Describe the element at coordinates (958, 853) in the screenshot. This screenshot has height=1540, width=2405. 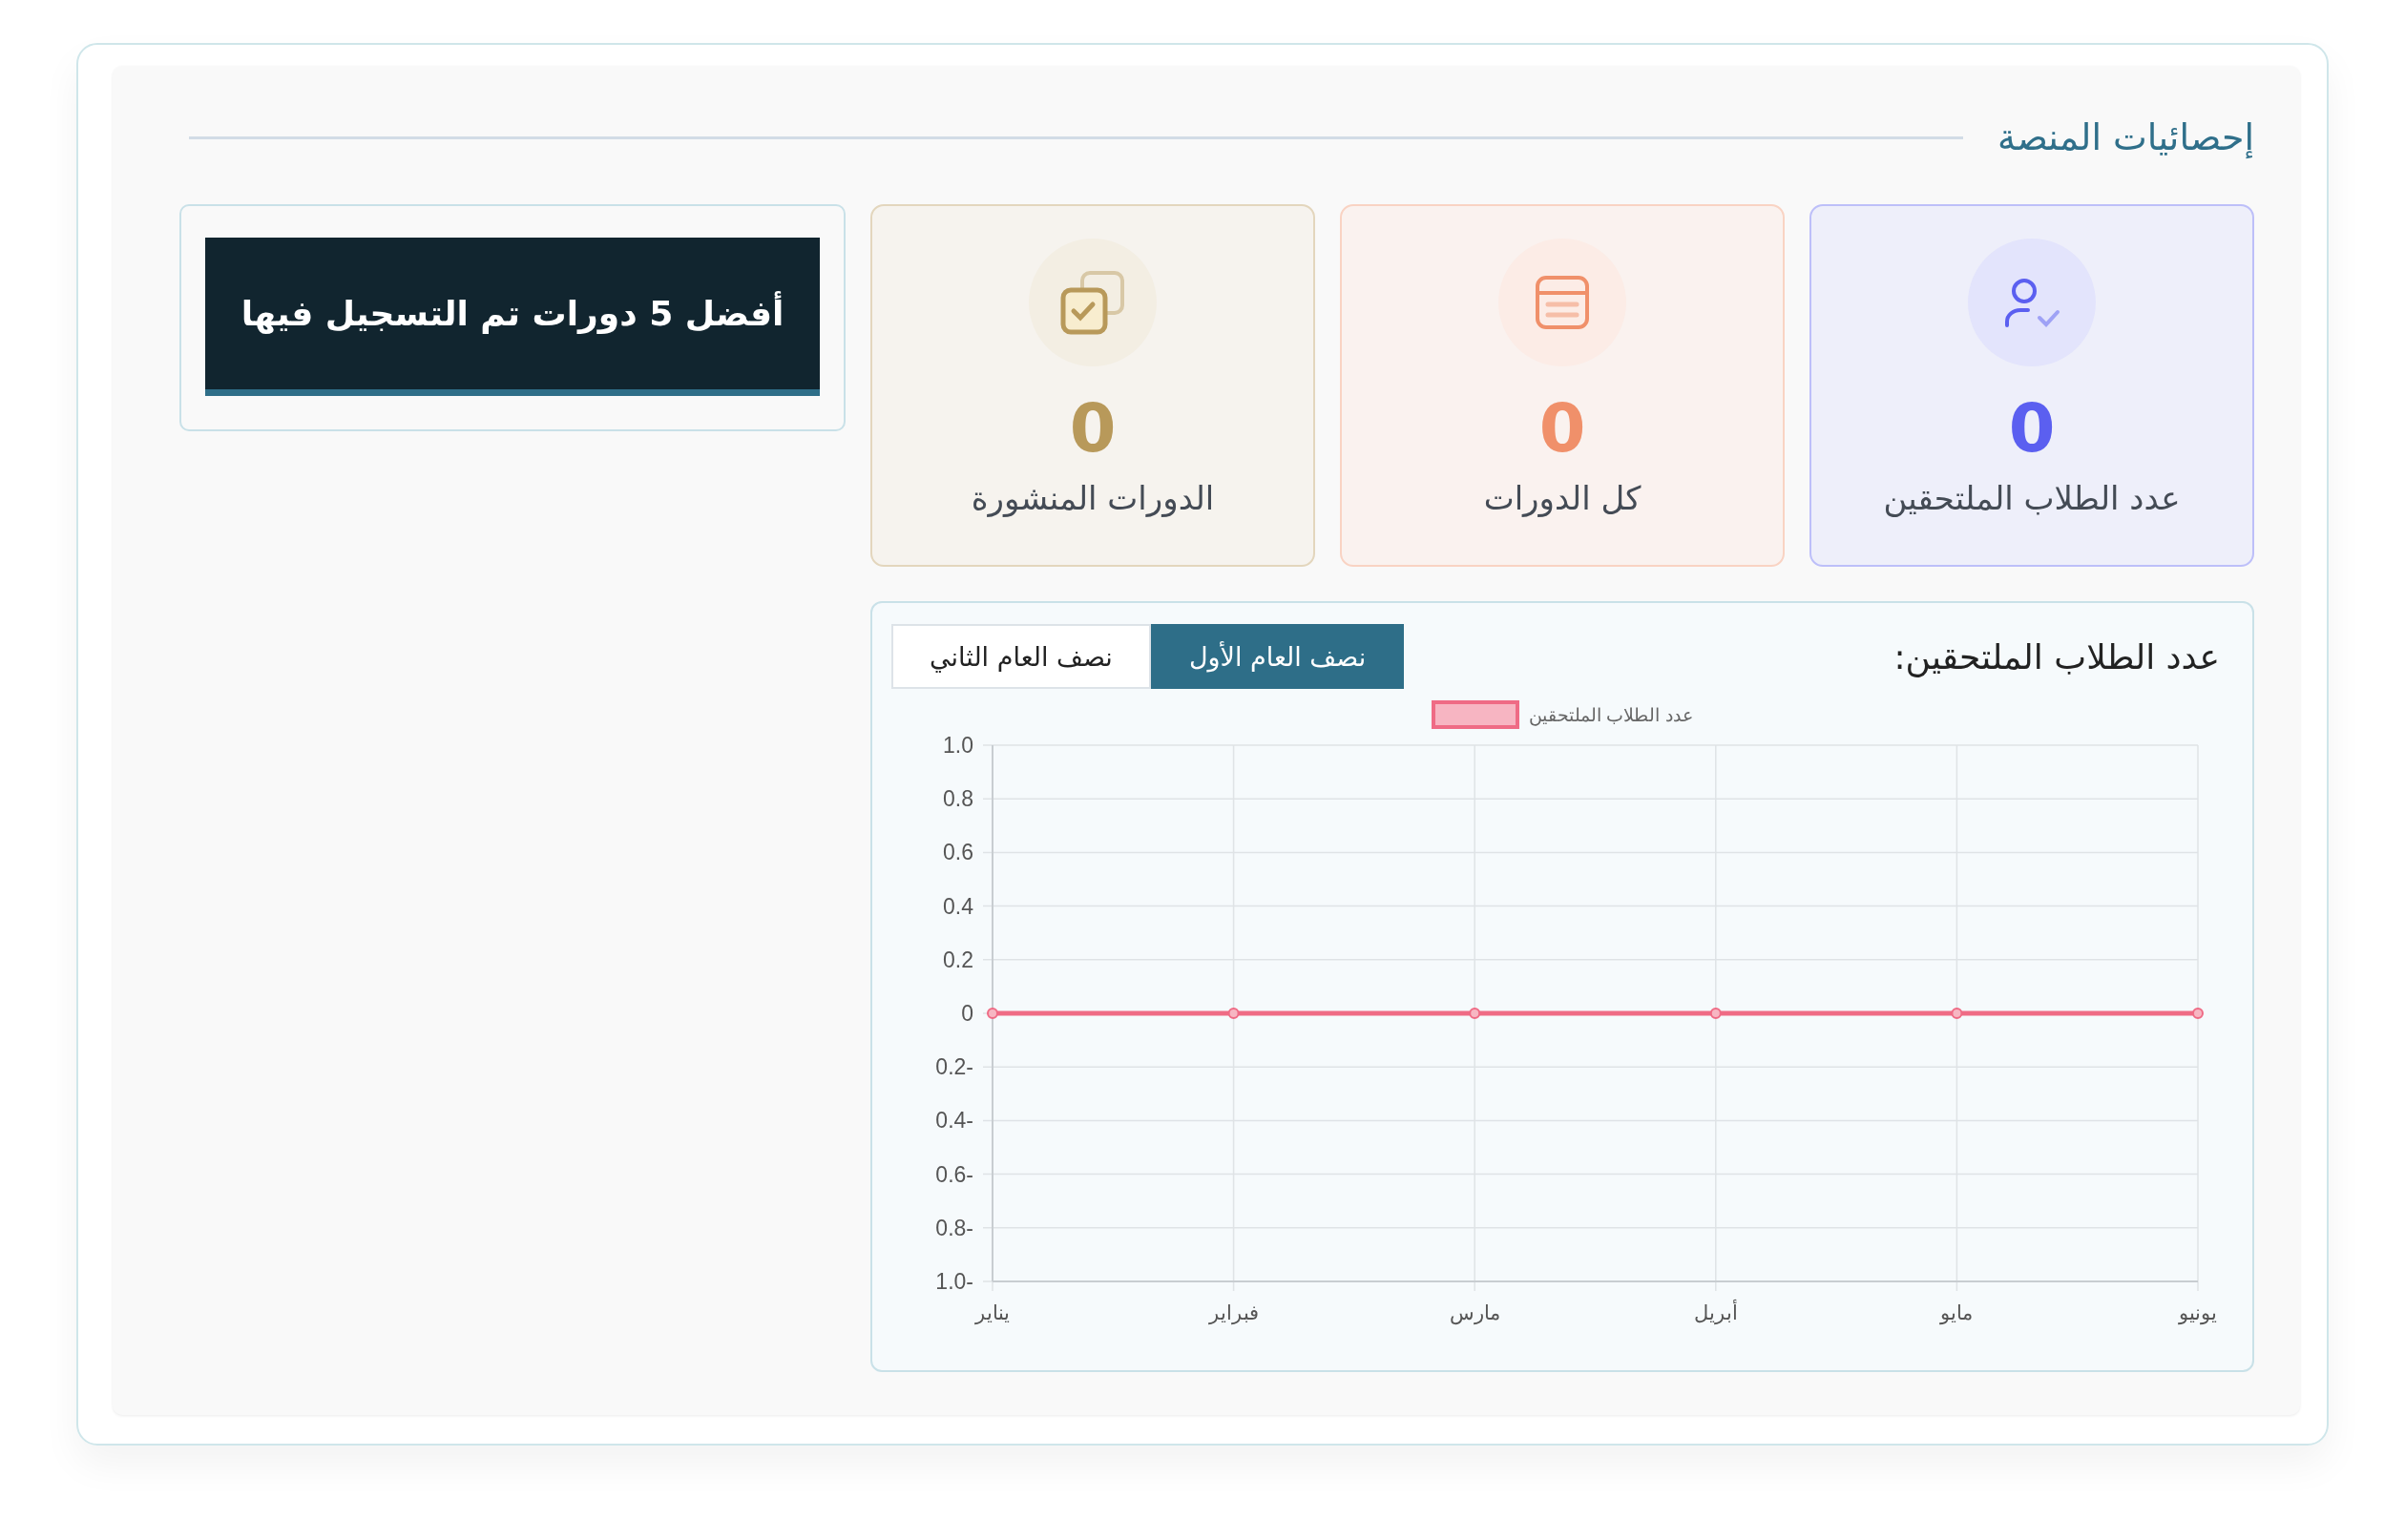
I see `y-tick-label: 0.6` at that location.